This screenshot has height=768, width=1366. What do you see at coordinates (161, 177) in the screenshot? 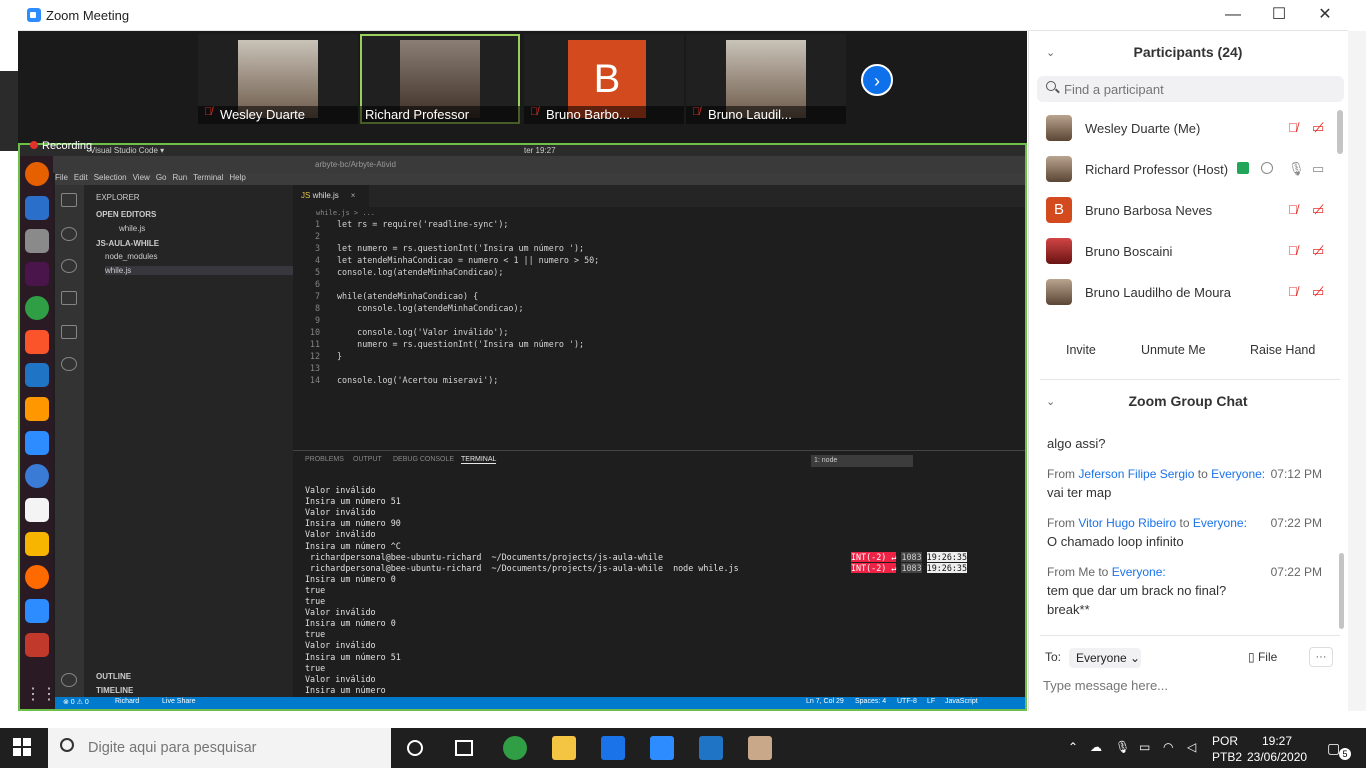
I see `menu-go: Go` at bounding box center [161, 177].